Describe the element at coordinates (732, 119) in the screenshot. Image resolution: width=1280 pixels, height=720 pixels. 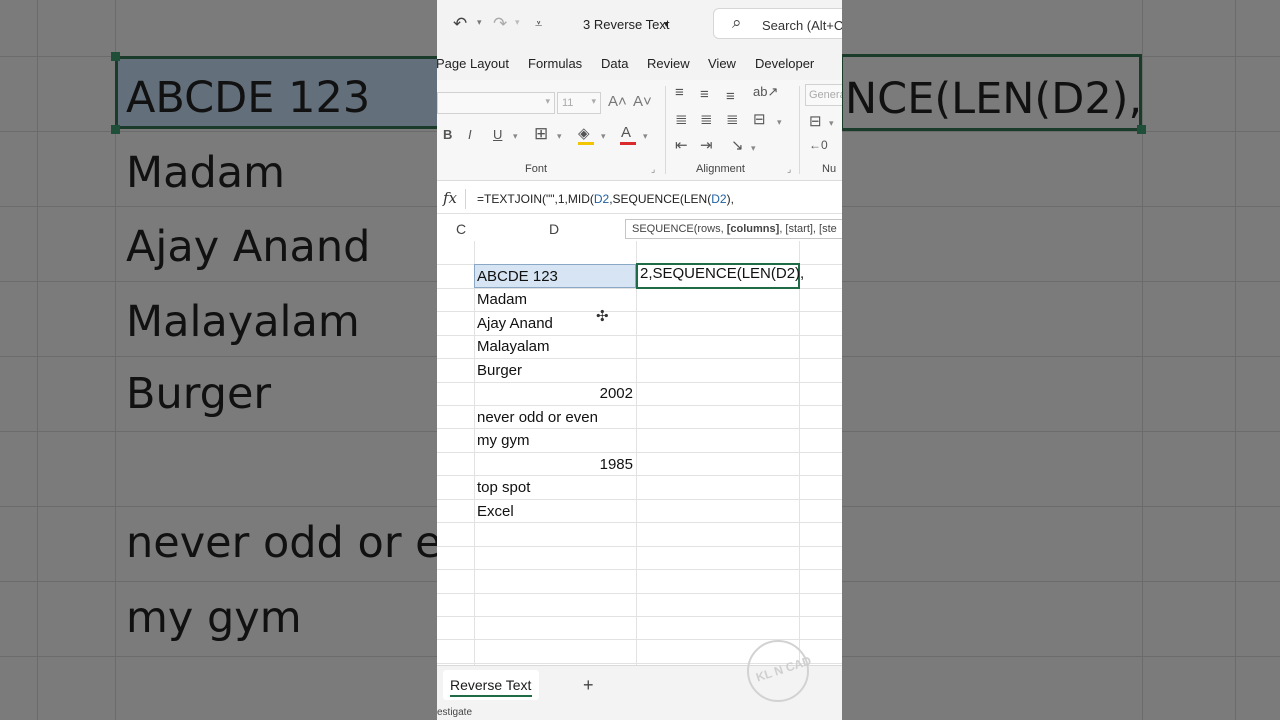
I see `align-right-icon: ≣` at that location.